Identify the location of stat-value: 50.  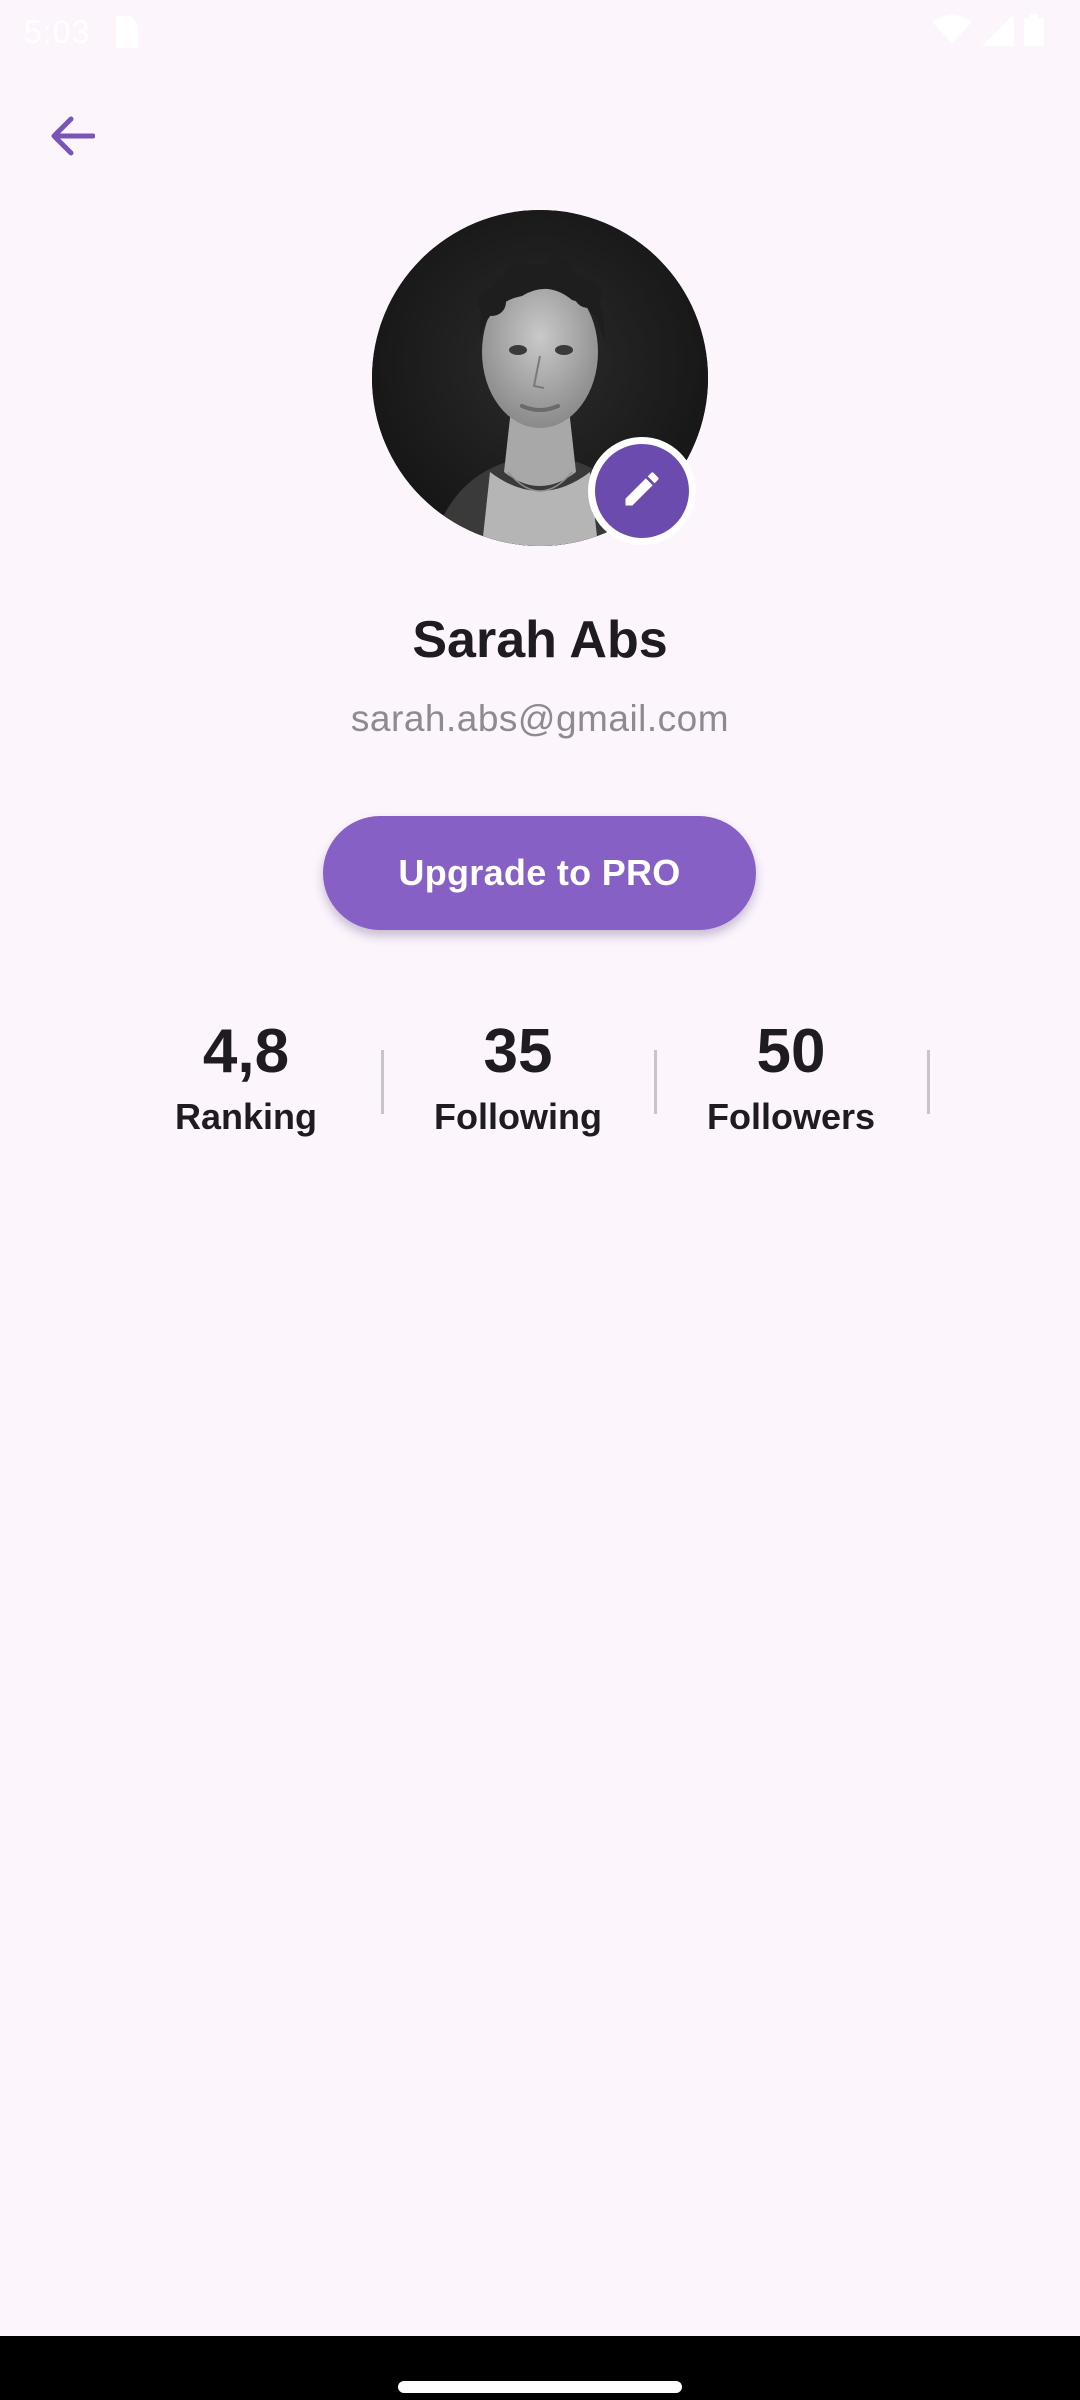
(791, 1051).